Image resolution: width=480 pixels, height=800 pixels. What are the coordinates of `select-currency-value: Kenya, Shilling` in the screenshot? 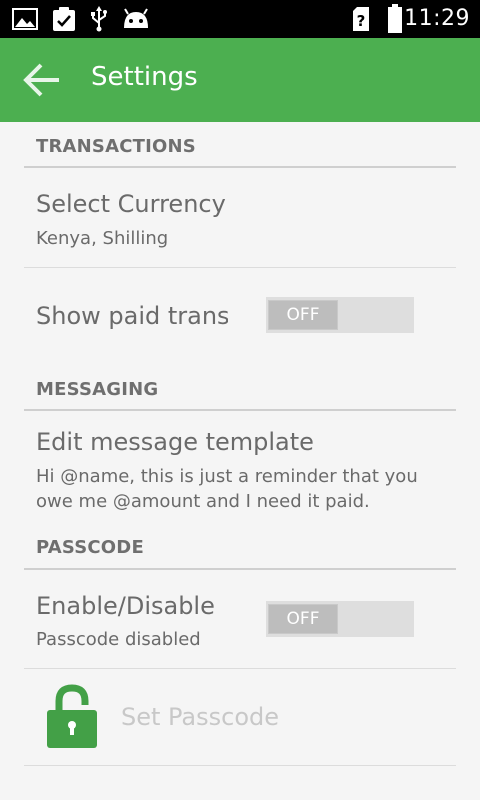 It's located at (102, 238).